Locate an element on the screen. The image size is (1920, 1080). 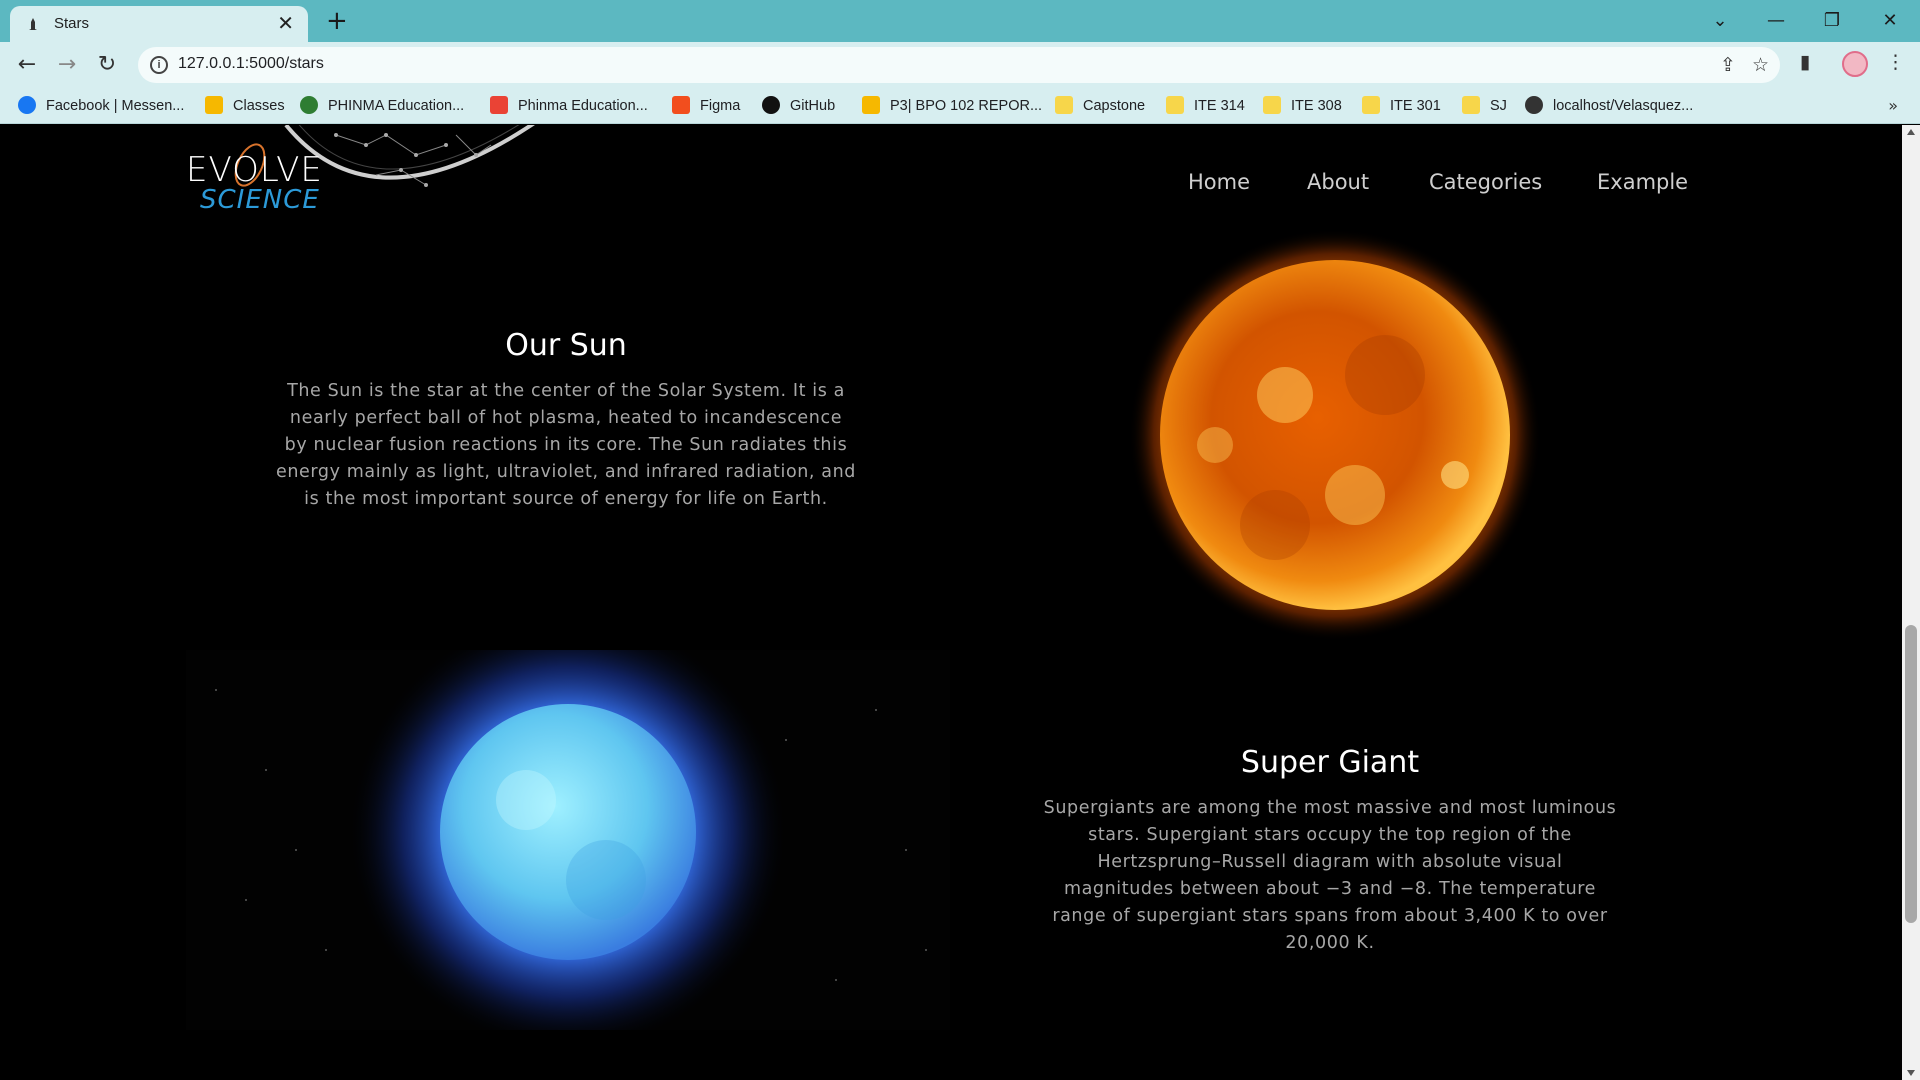
bookmark-label: Figma is located at coordinates (720, 106).